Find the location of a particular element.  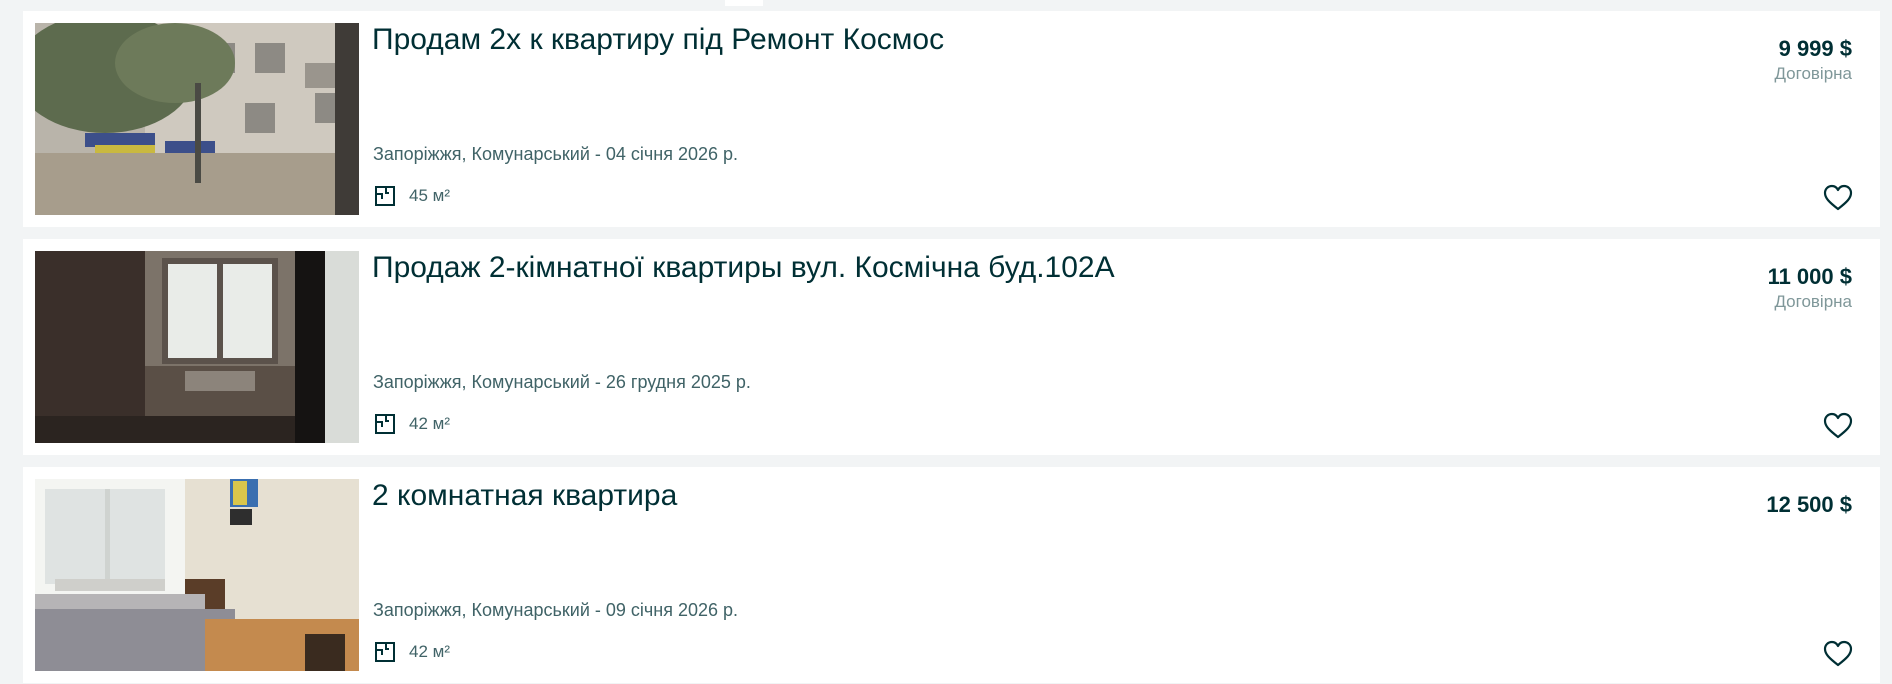

price-block: 9 999 $ Договірна is located at coordinates (1813, 60).